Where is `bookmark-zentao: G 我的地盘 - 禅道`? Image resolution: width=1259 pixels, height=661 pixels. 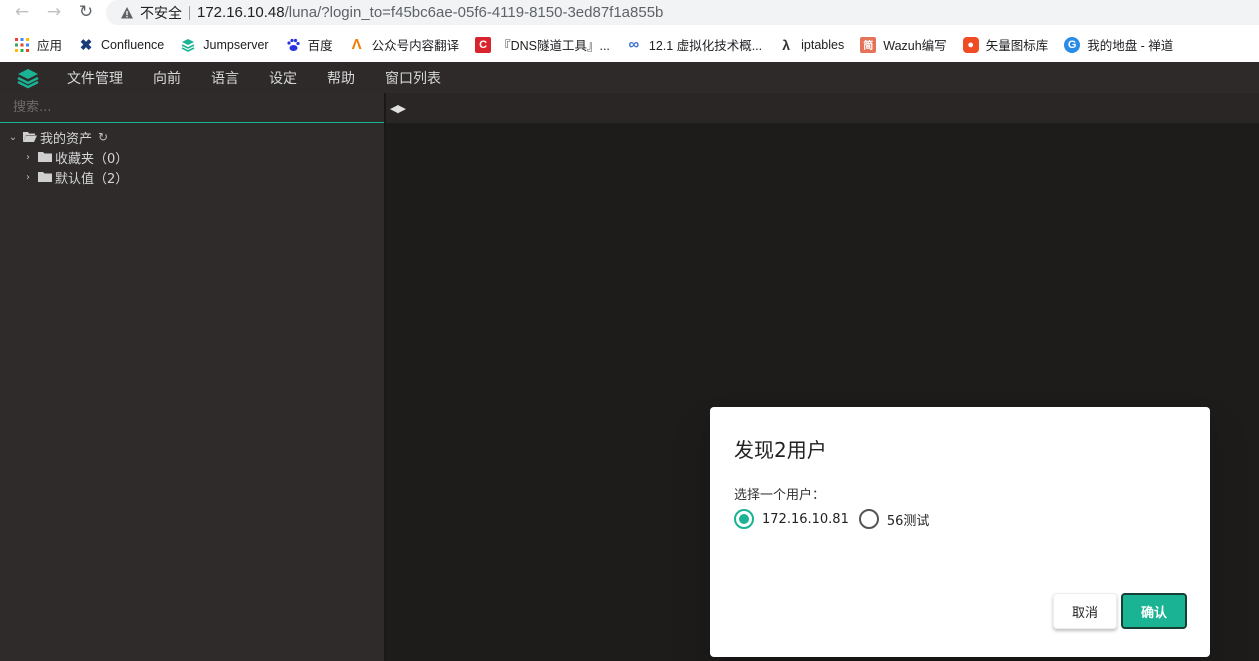 bookmark-zentao: G 我的地盘 - 禅道 is located at coordinates (1118, 44).